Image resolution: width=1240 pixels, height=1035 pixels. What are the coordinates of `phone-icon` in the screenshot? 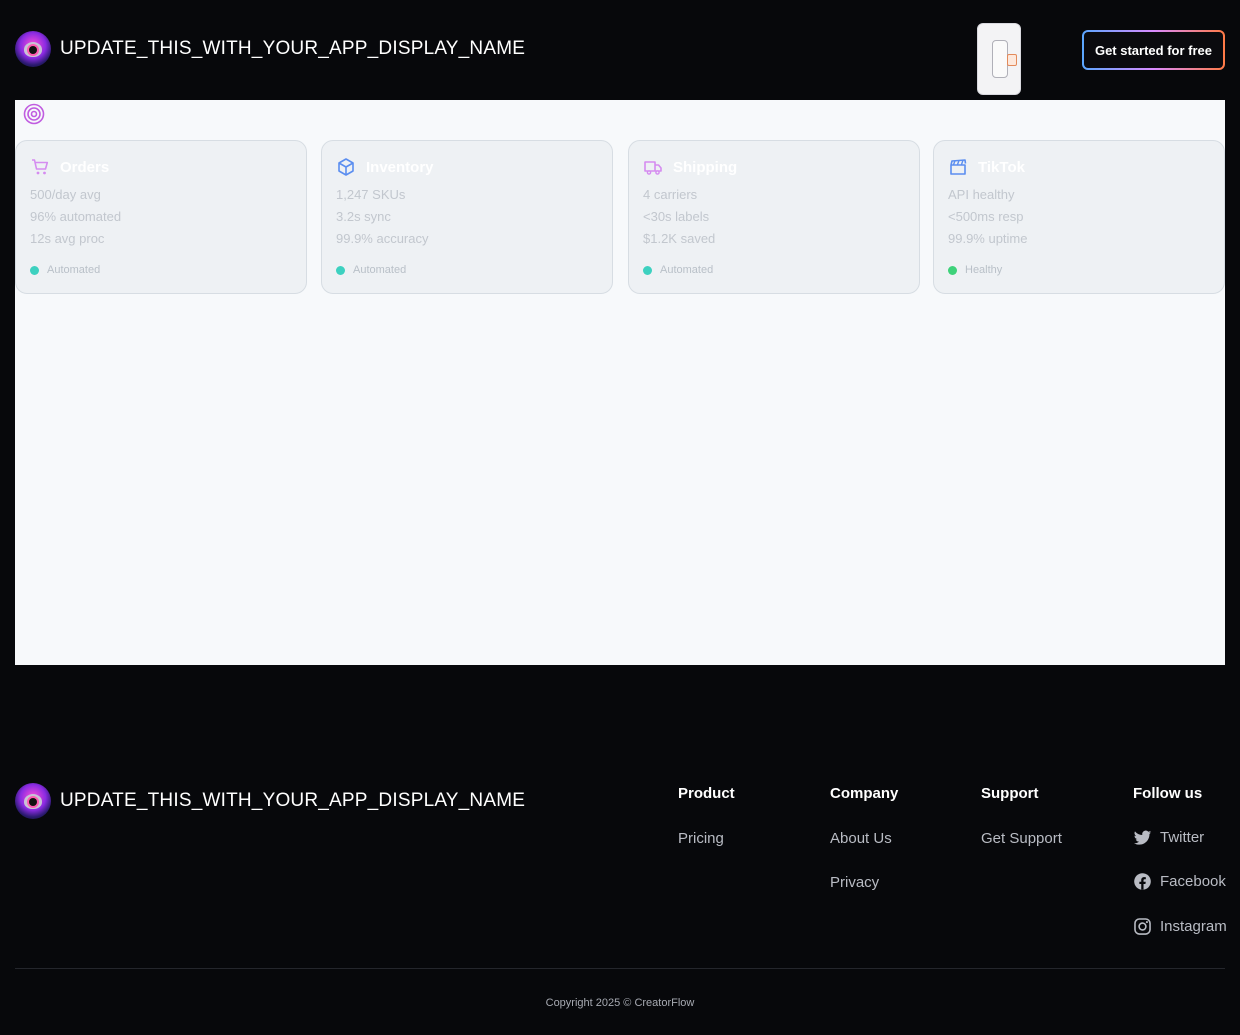 It's located at (1000, 59).